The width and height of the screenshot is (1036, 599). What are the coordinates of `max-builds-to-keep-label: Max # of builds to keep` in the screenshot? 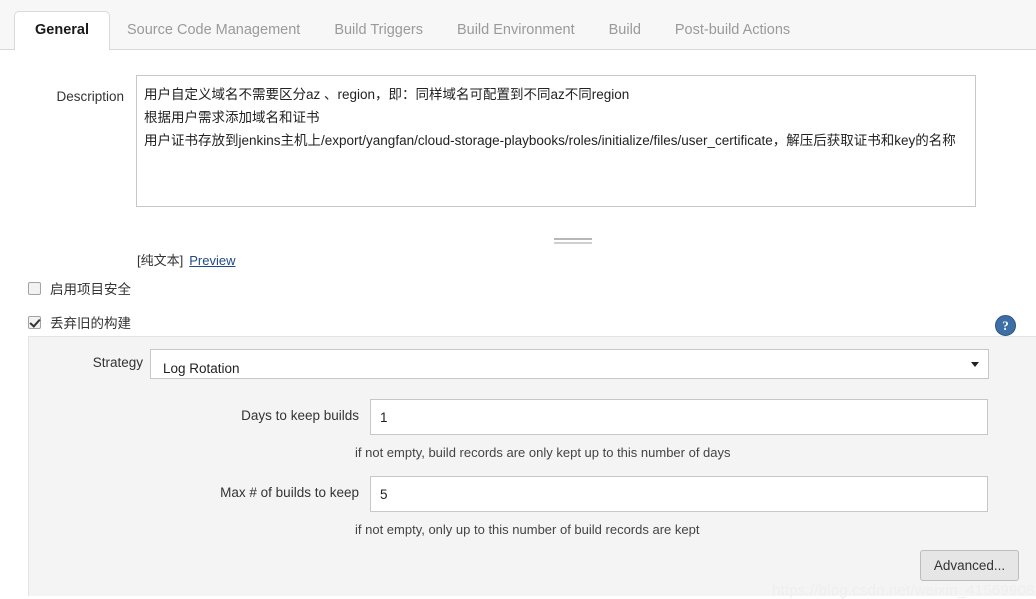 It's located at (289, 492).